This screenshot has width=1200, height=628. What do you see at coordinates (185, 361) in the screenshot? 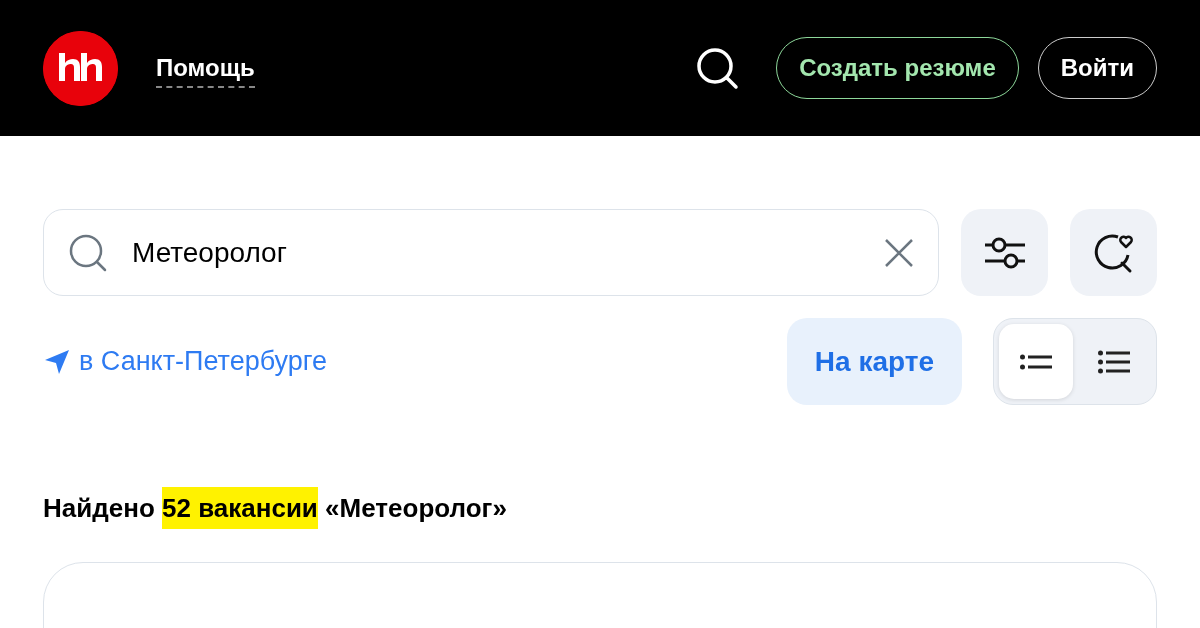
I see `location-link: в Санкт-Петербурге` at bounding box center [185, 361].